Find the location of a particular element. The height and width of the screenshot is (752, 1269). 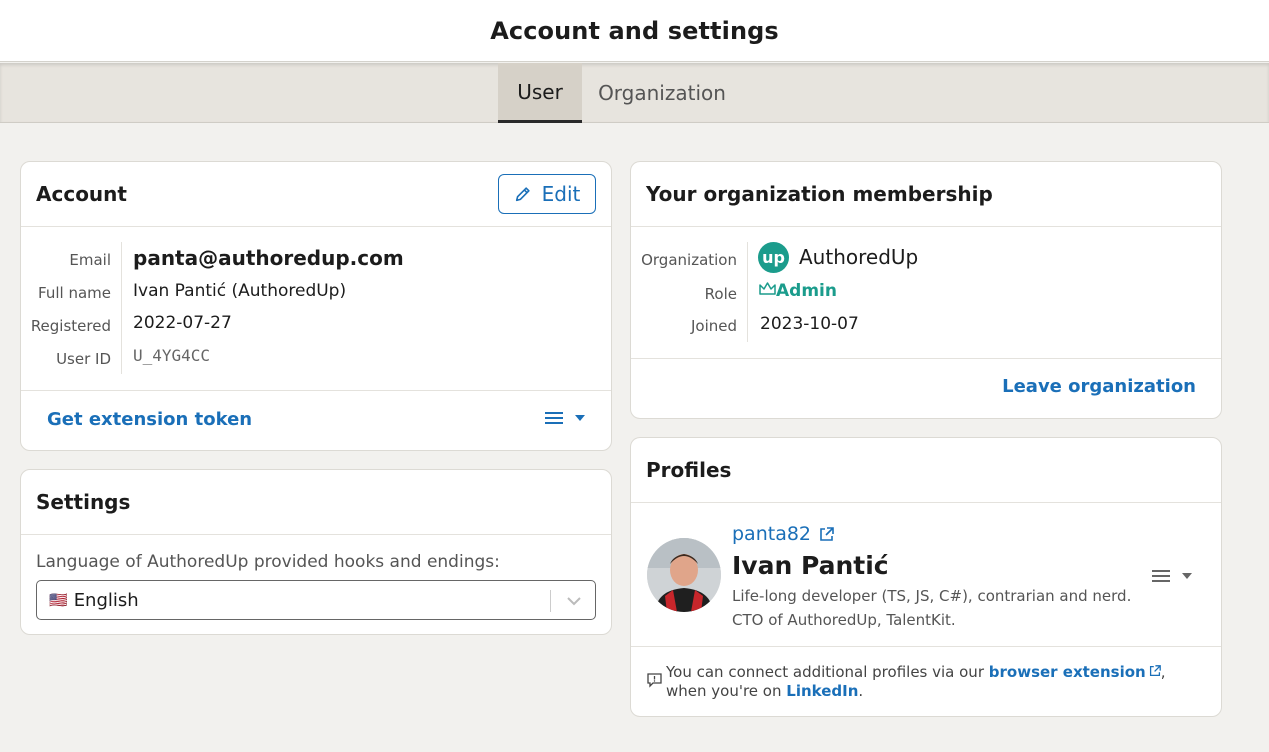

profile-bio-line2: CTO of AuthoredUp, TalentKit. is located at coordinates (844, 620).